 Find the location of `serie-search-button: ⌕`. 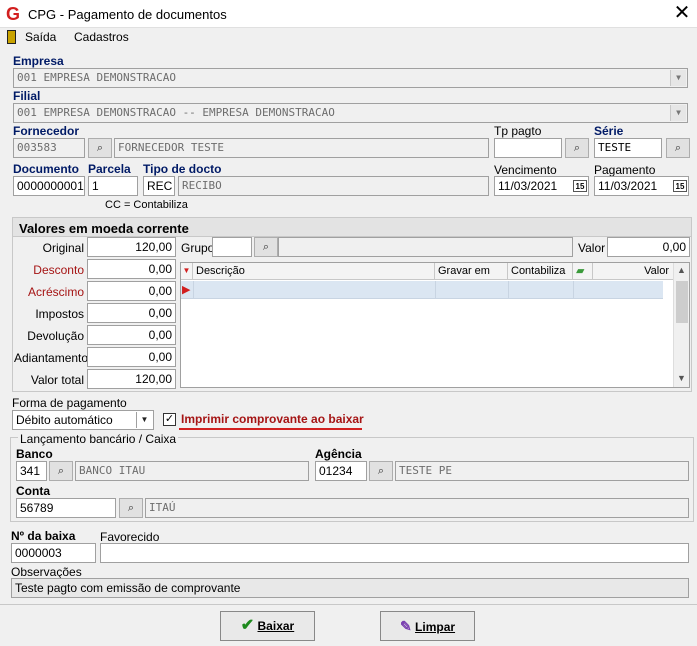

serie-search-button: ⌕ is located at coordinates (678, 148).